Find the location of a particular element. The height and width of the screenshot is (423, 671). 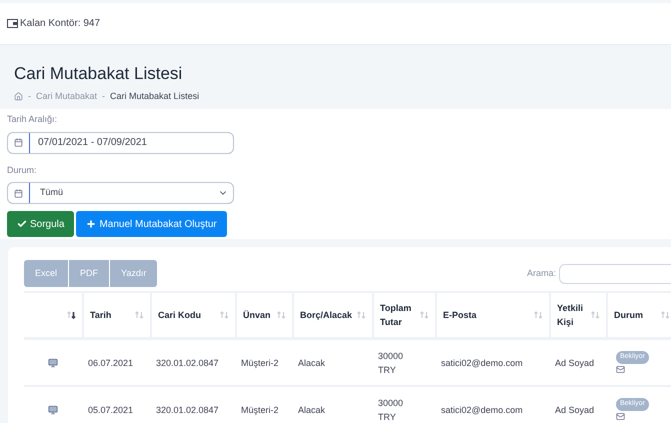

column-header: Borç/Alacak is located at coordinates (332, 316).